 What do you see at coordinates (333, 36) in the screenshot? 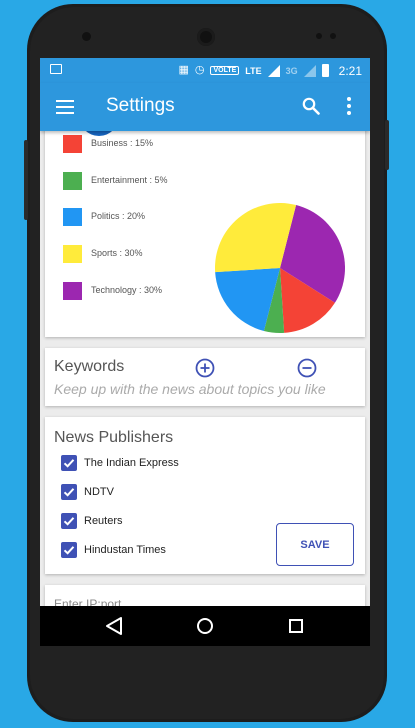
I see `light-sensor` at bounding box center [333, 36].